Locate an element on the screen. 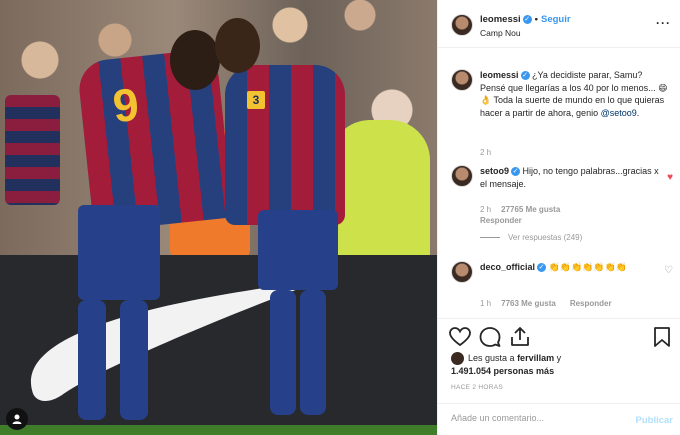 The width and height of the screenshot is (680, 435). location-link: Camp Nou is located at coordinates (500, 33).